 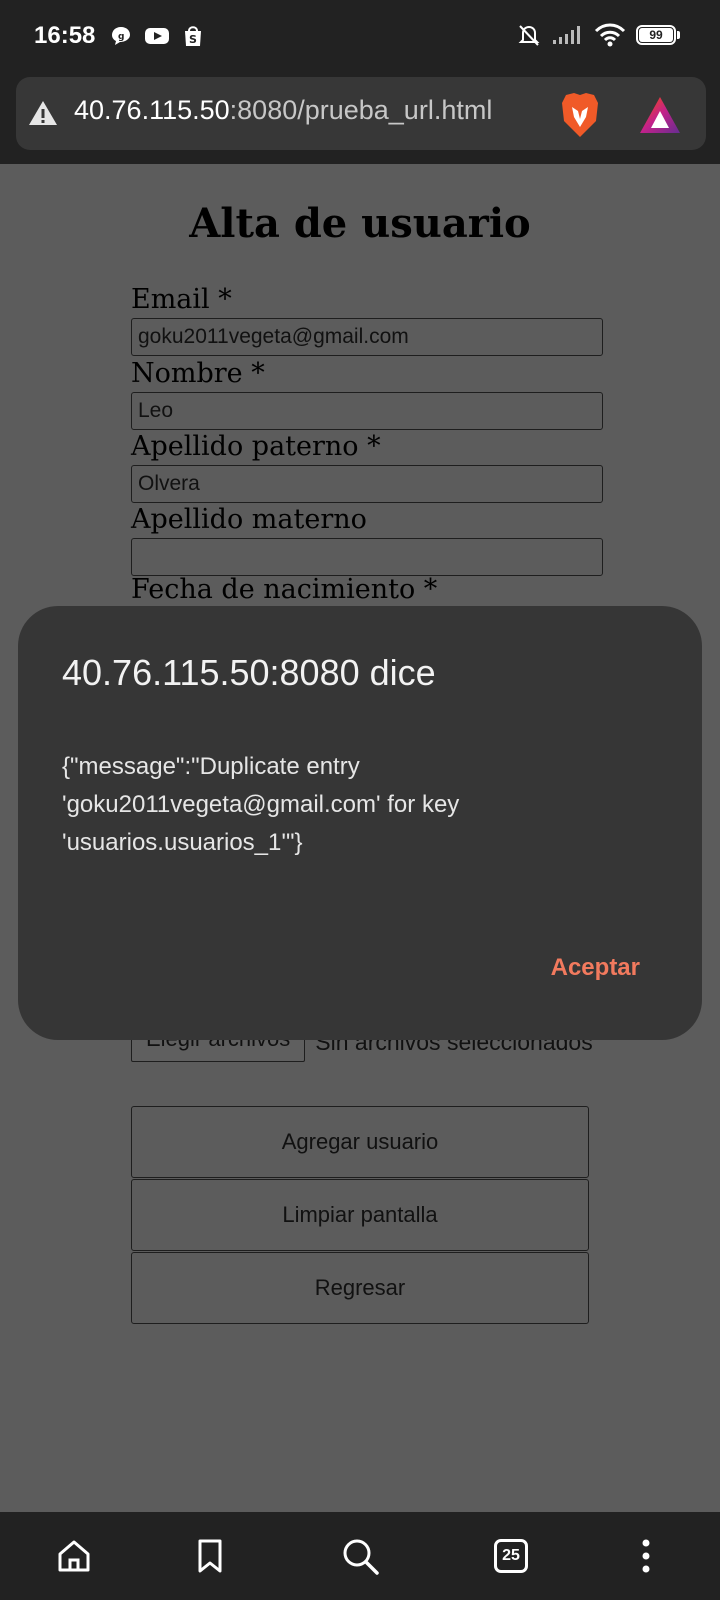 I want to click on search-button, so click(x=360, y=1556).